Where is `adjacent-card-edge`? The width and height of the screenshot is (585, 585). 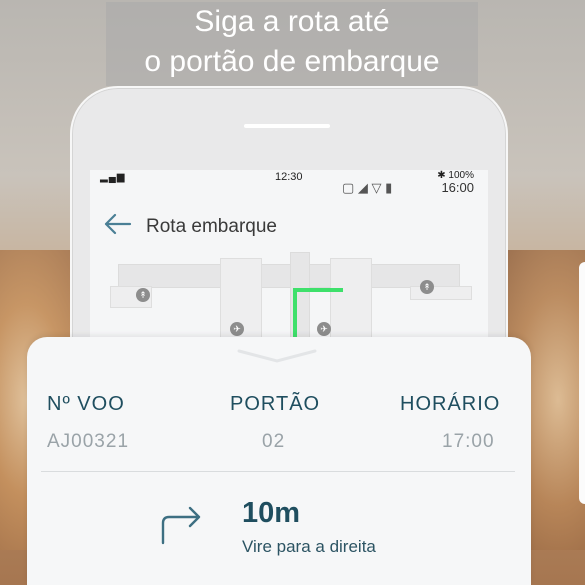
adjacent-card-edge is located at coordinates (582, 383).